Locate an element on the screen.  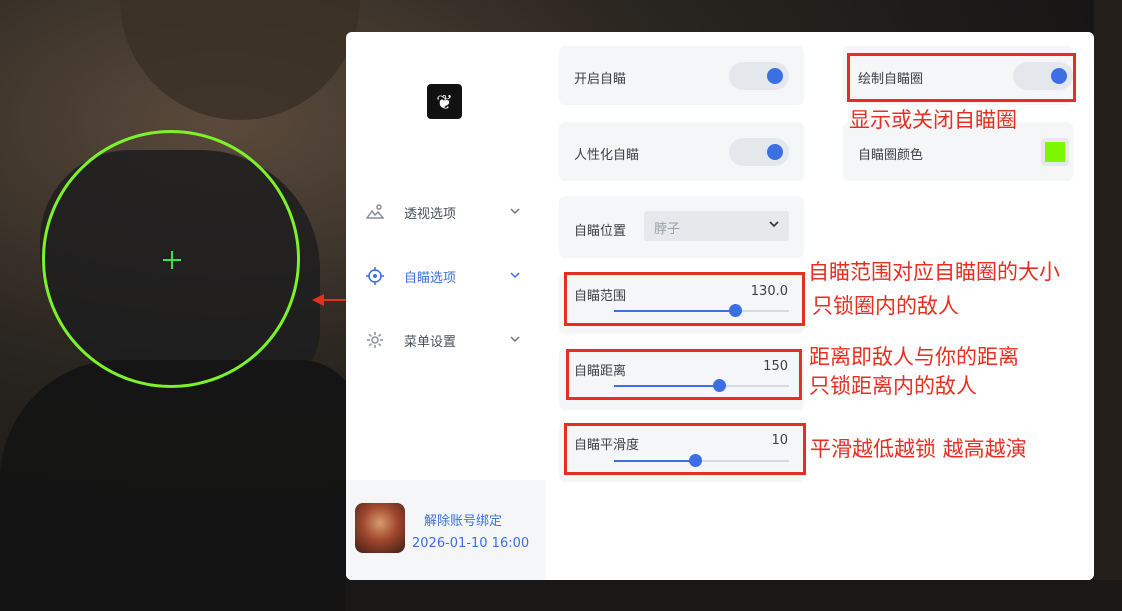
sidebar-item-menu-settings: 菜单设置 is located at coordinates (445, 340).